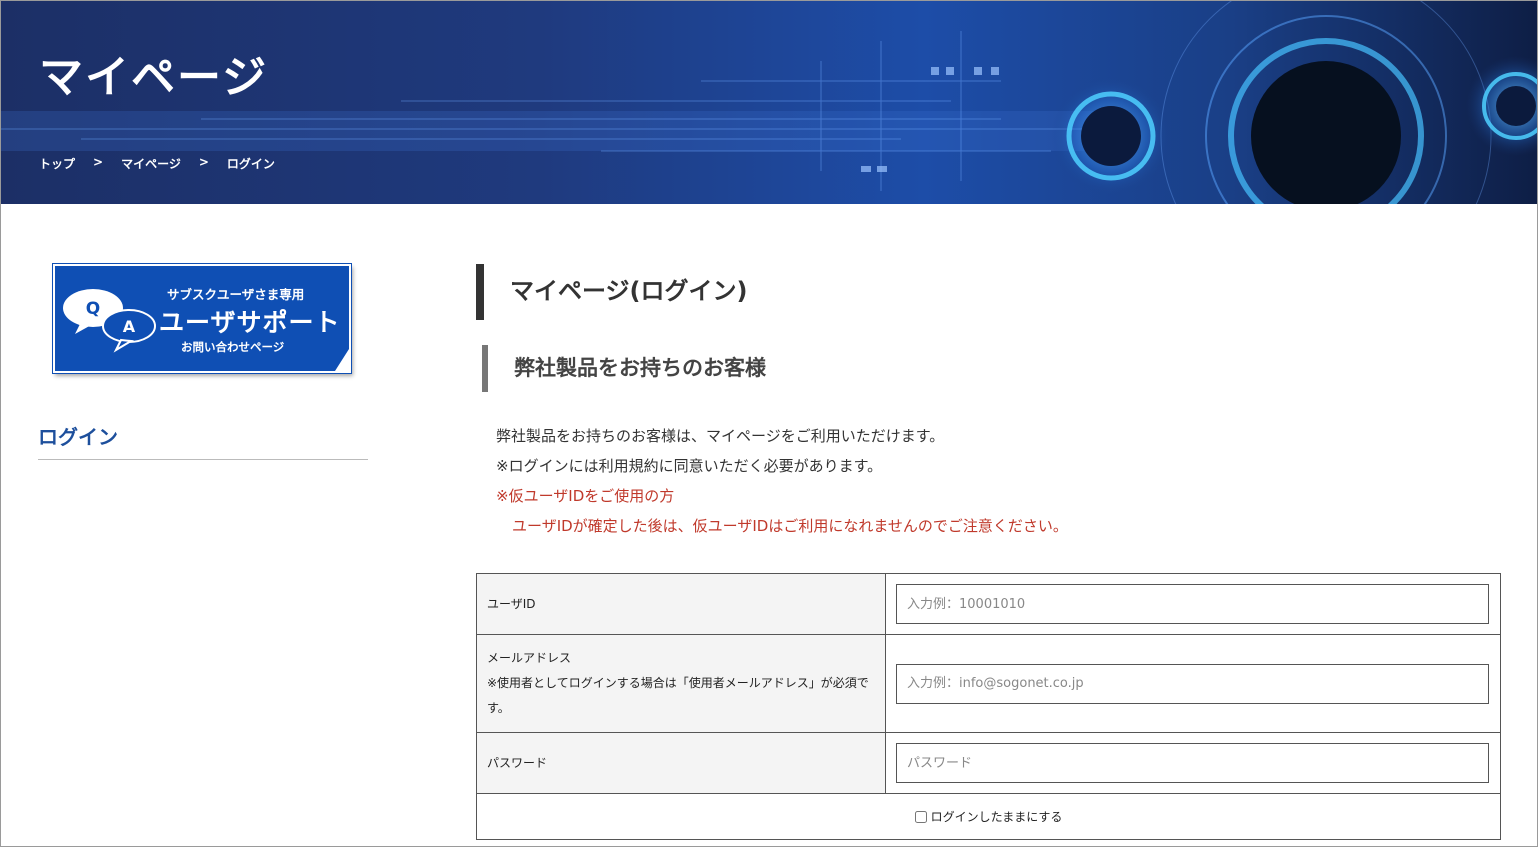  I want to click on user-id-row: ユーザID, so click(988, 604).